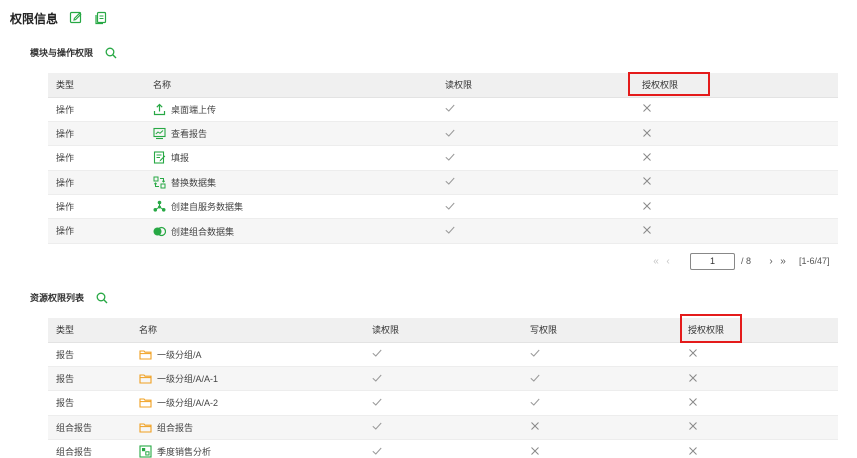 Image resolution: width=857 pixels, height=458 pixels. Describe the element at coordinates (76, 18) in the screenshot. I see `edit-icon` at that location.